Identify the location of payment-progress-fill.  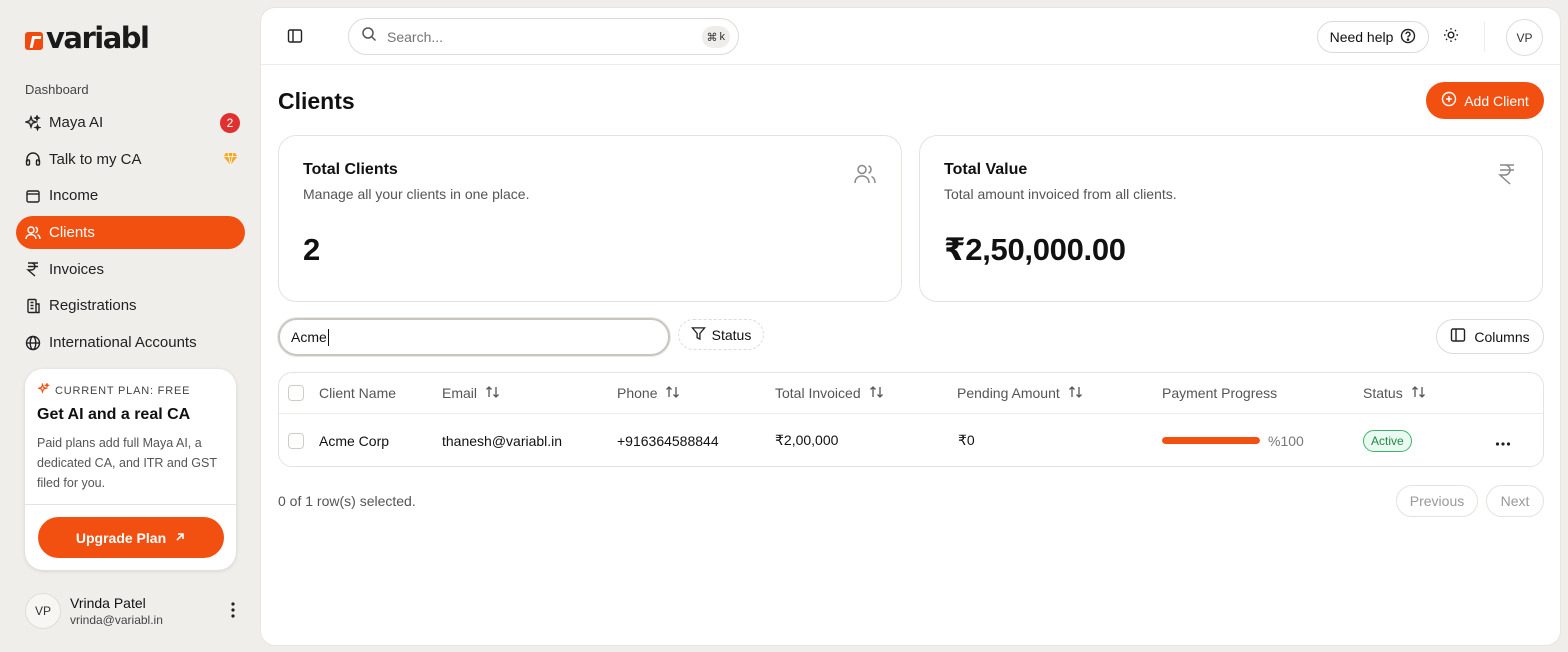
(1211, 440).